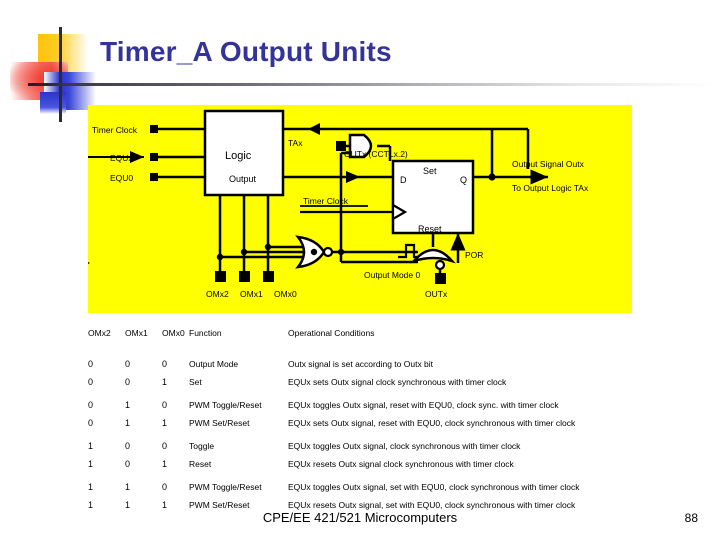 The width and height of the screenshot is (720, 540). What do you see at coordinates (376, 154) in the screenshot?
I see `label-outx-cctl: OUTx (CCTLx.2)` at bounding box center [376, 154].